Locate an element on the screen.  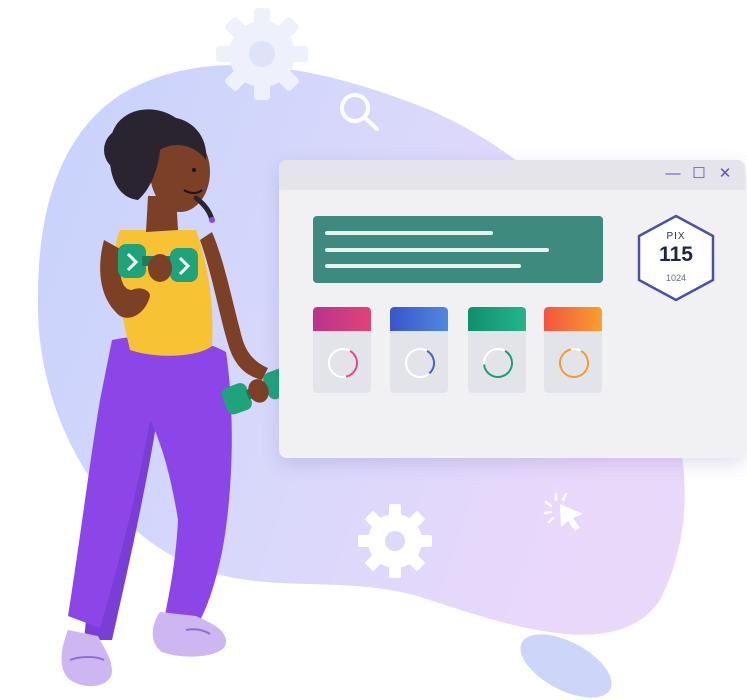
badge-value: 115 is located at coordinates (676, 254).